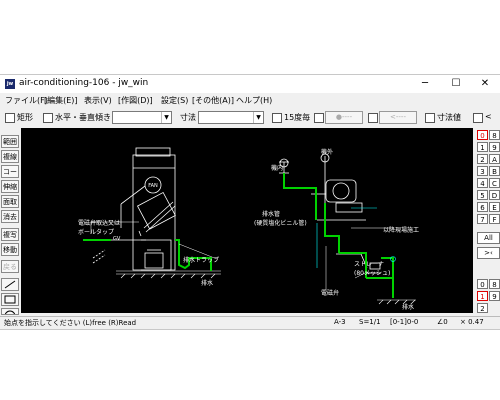 The height and width of the screenshot is (400, 500). What do you see at coordinates (297, 117) in the screenshot?
I see `deg15-label: 15度毎` at bounding box center [297, 117].